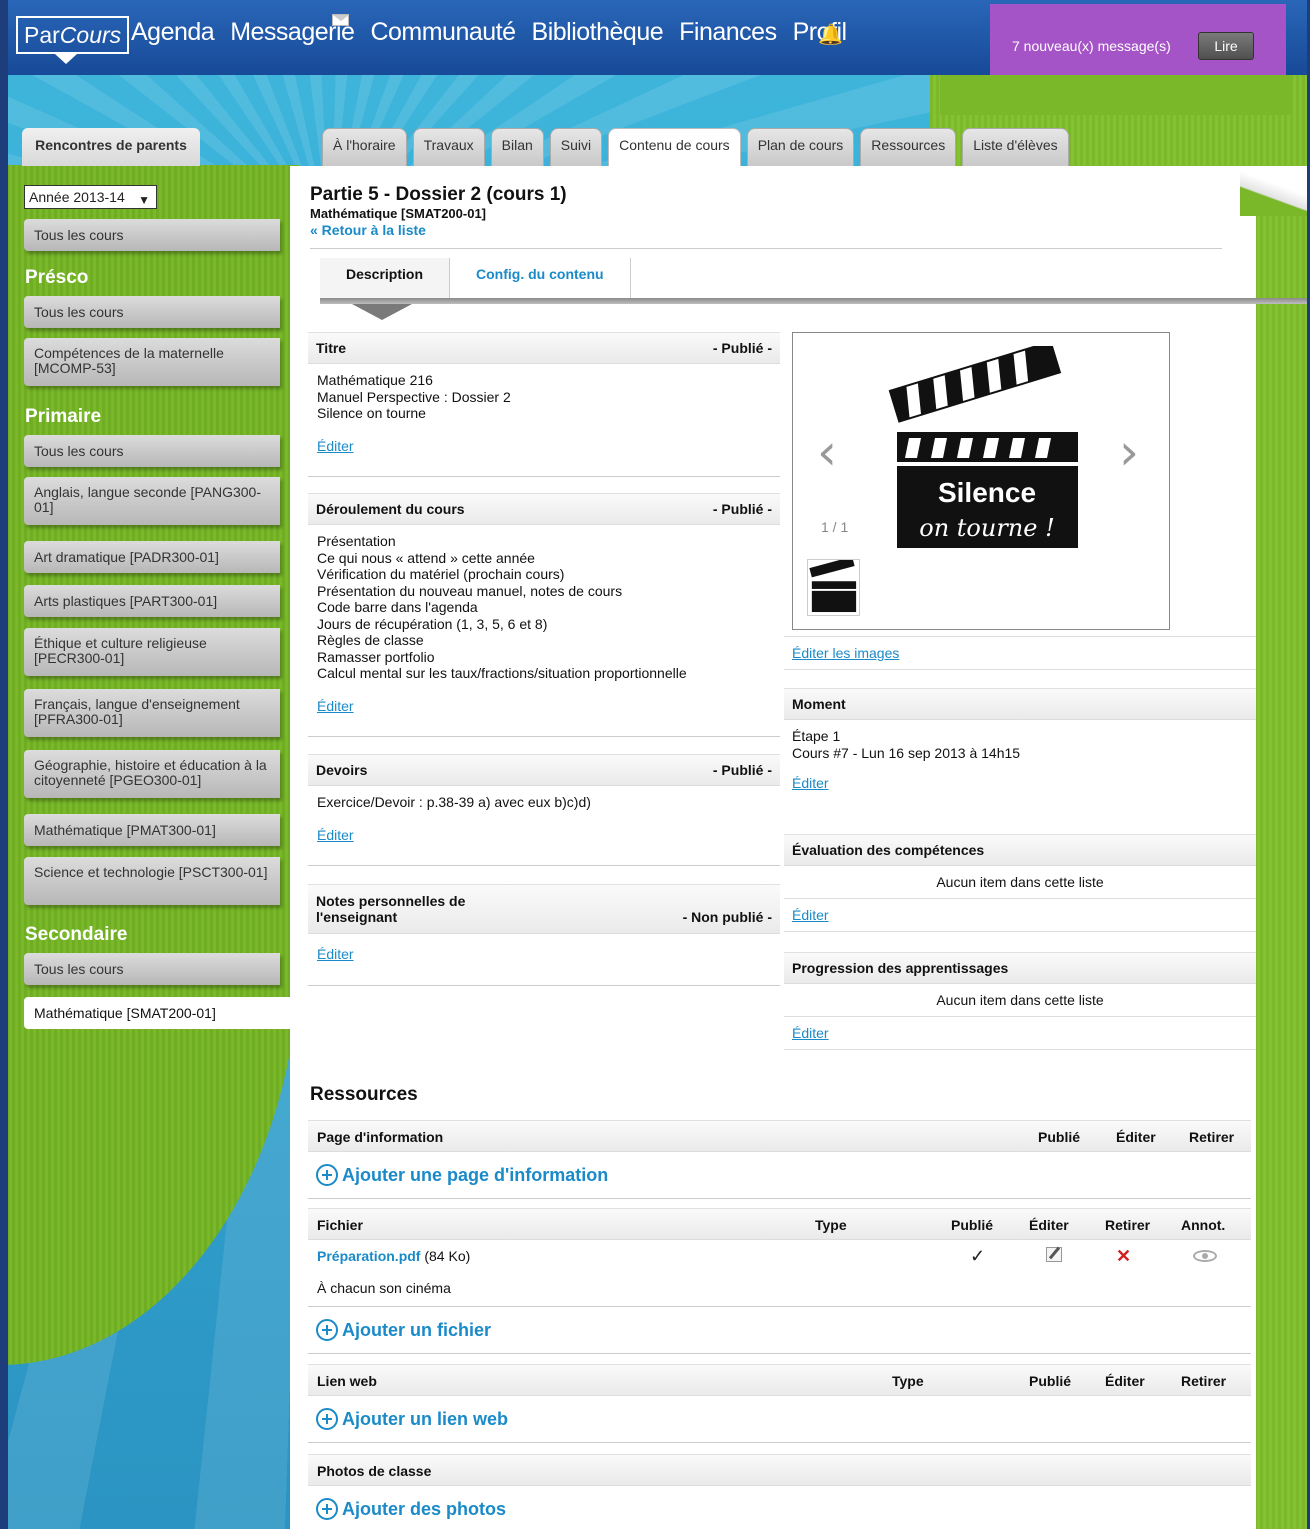 The height and width of the screenshot is (1529, 1310). Describe the element at coordinates (173, 32) in the screenshot. I see `nav-agenda: Agenda` at that location.